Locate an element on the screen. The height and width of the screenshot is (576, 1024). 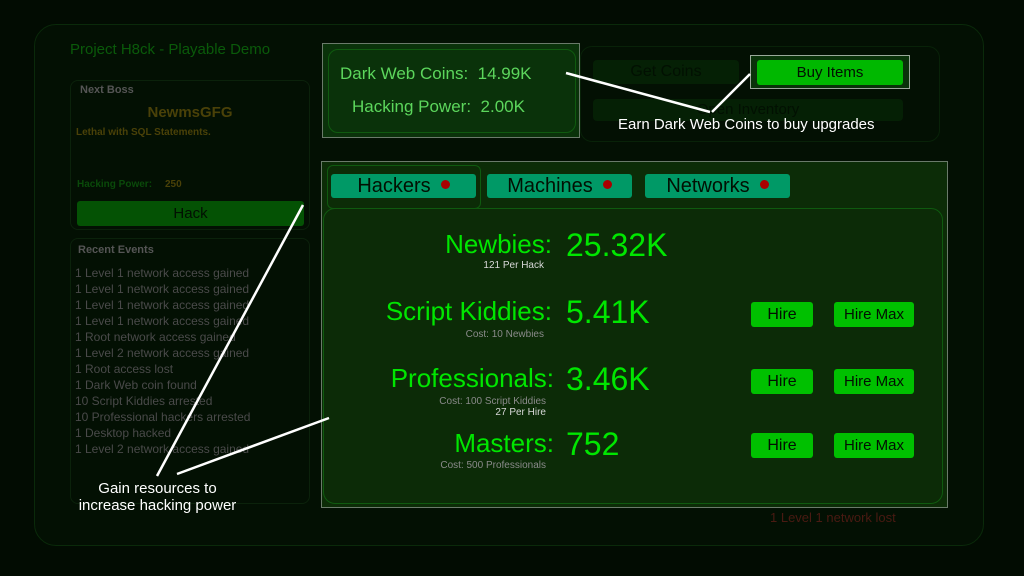
callout-resources-text: Gain resources to increase hacking power is located at coordinates (157, 497).